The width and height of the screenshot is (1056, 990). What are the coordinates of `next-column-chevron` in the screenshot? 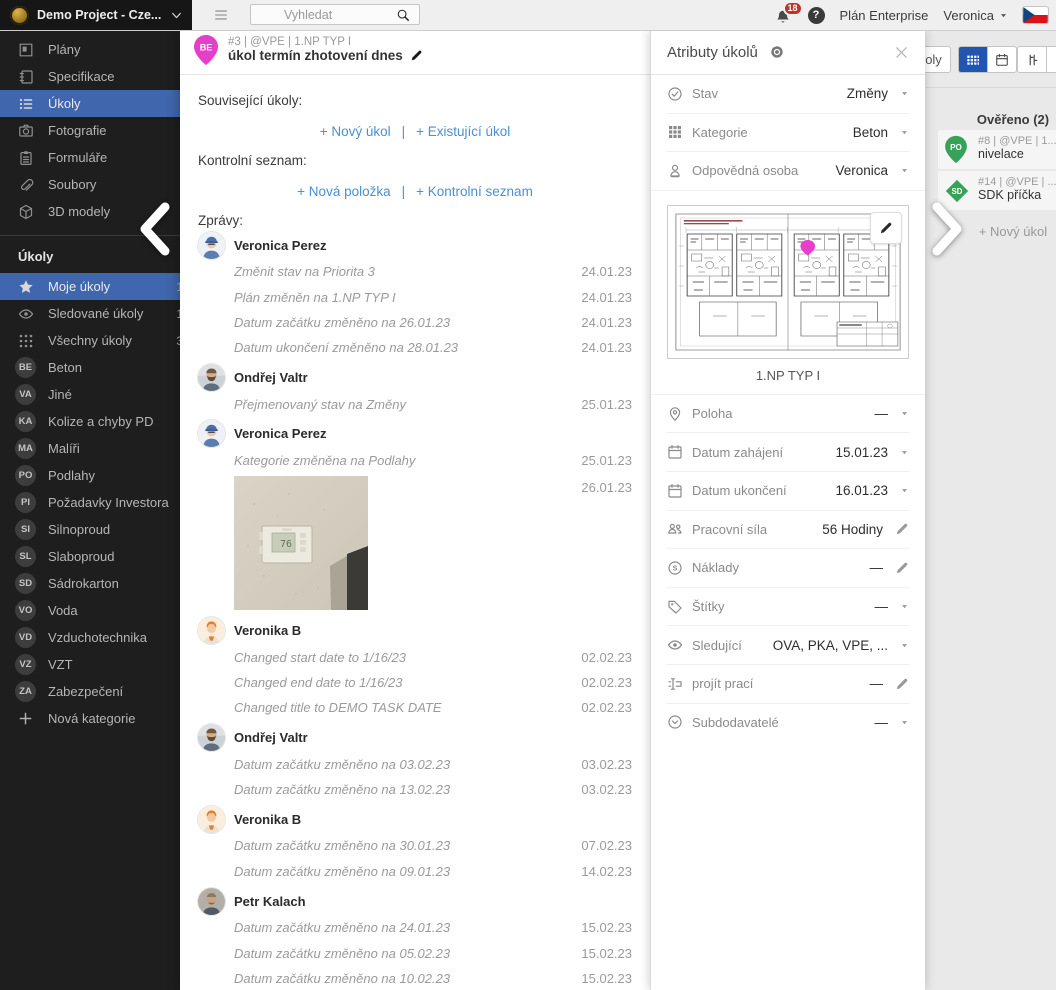 It's located at (948, 229).